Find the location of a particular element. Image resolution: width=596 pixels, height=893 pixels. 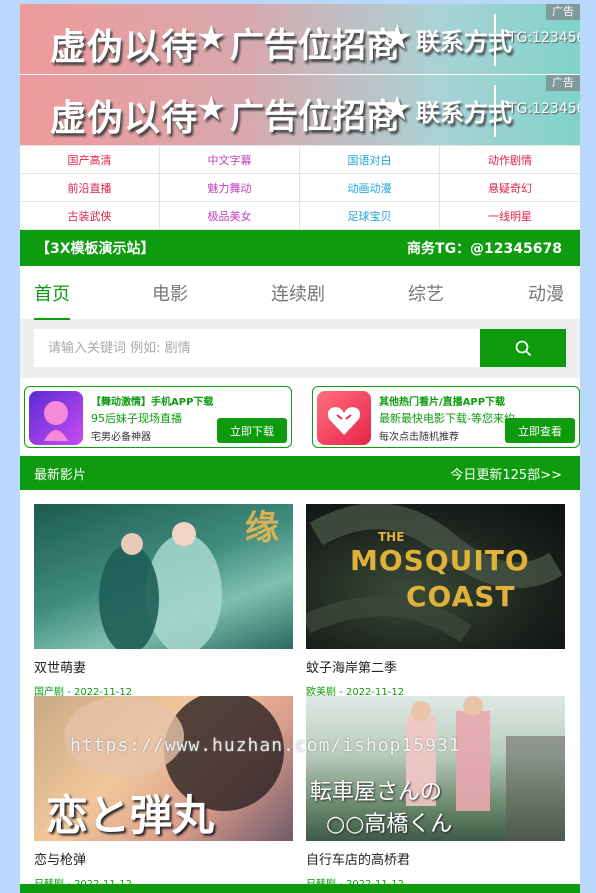

movie-card: 缘 双世萌妻 国产剧 - 2022-11-12 is located at coordinates (163, 601).